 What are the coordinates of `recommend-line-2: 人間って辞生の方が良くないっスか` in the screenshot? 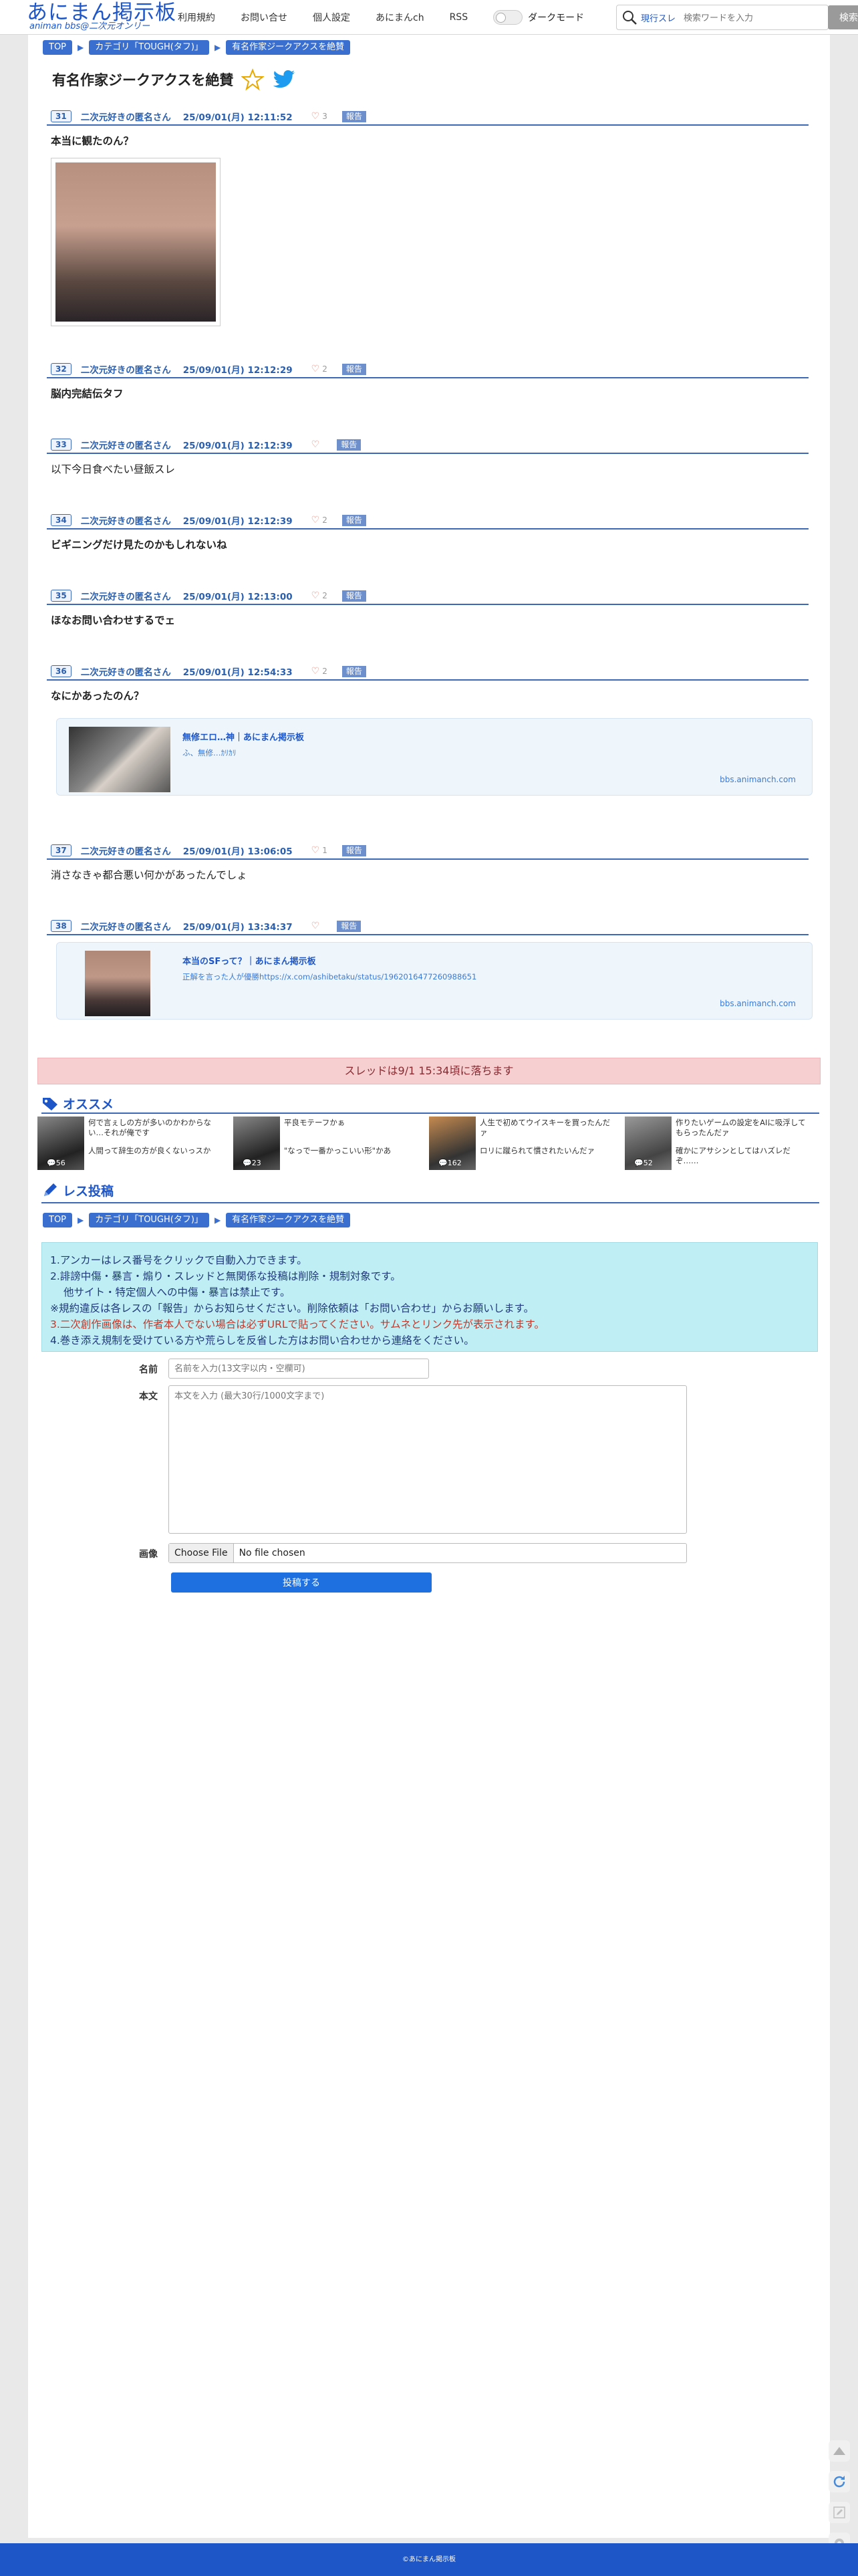 It's located at (149, 1150).